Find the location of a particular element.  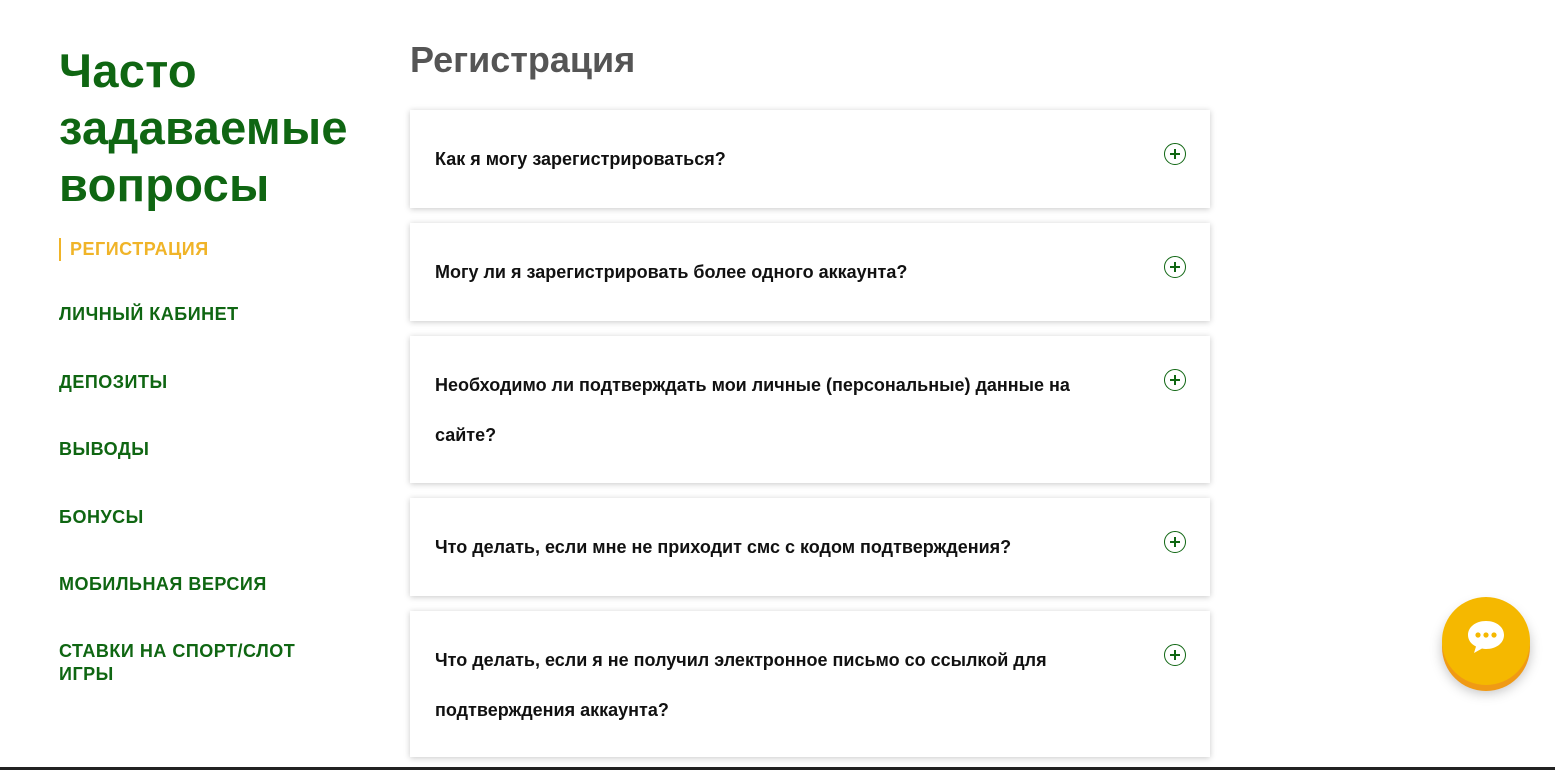

nav-item-bonuses: БОНУСЫ is located at coordinates (199, 517).